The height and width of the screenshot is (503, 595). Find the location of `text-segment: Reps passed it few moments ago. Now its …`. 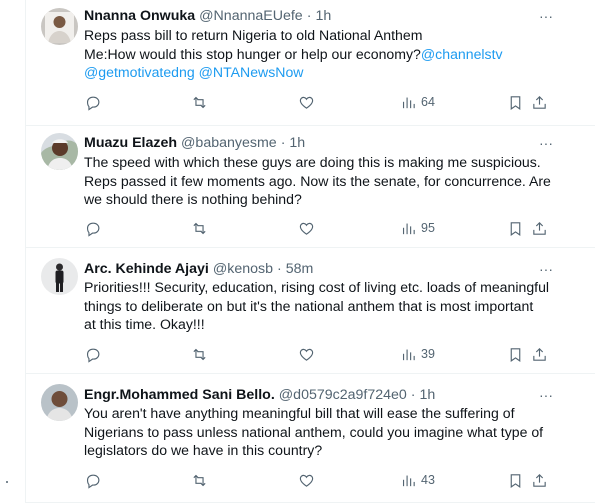

text-segment: Reps passed it few moments ago. Now its … is located at coordinates (317, 180).